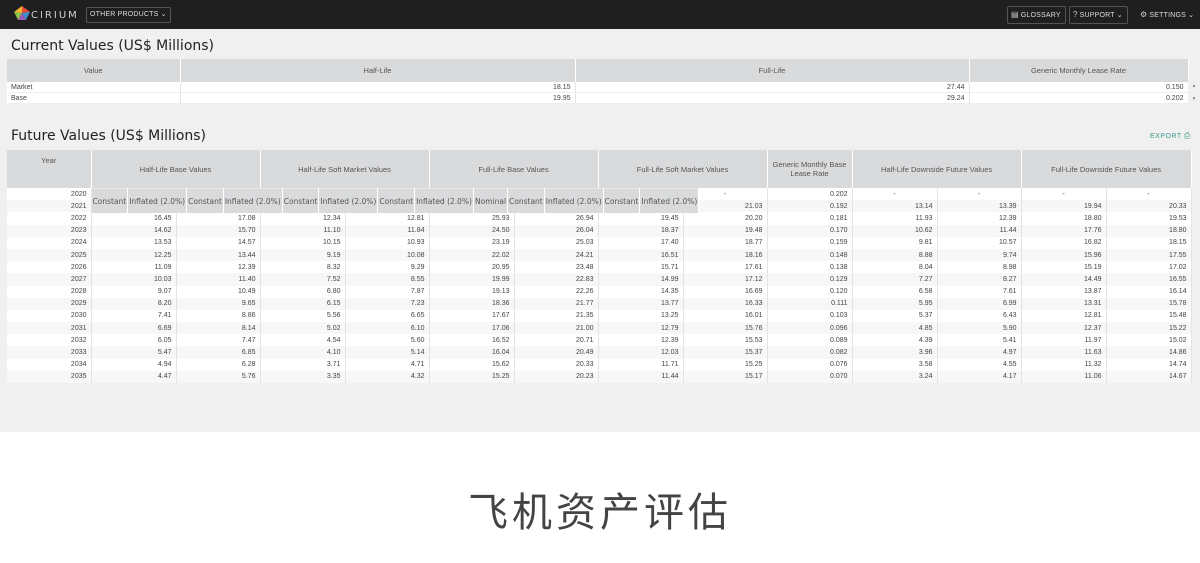  I want to click on table-cell: 22.02, so click(472, 255).